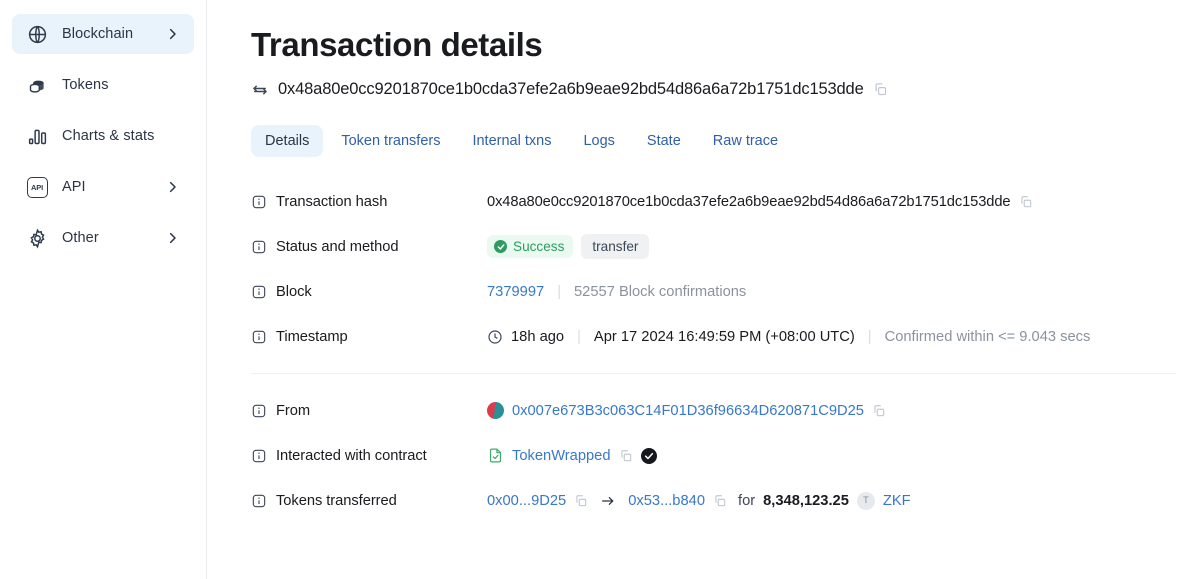  What do you see at coordinates (664, 141) in the screenshot?
I see `tab-state: State` at bounding box center [664, 141].